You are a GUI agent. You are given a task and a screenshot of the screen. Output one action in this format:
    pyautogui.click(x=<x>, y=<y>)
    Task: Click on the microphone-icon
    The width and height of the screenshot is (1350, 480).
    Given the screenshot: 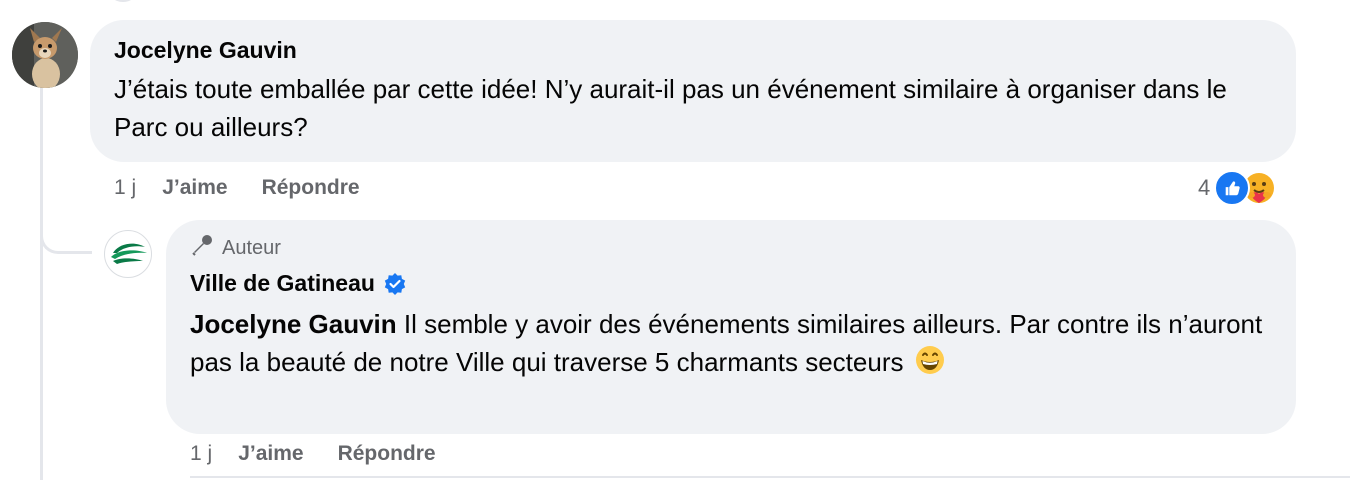 What is the action you would take?
    pyautogui.click(x=202, y=248)
    